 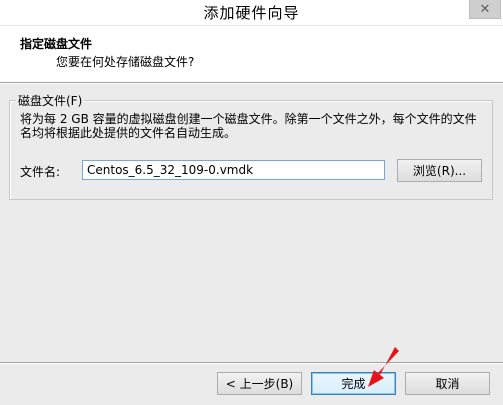 What do you see at coordinates (259, 383) in the screenshot?
I see `back-button: < 上一步(B)` at bounding box center [259, 383].